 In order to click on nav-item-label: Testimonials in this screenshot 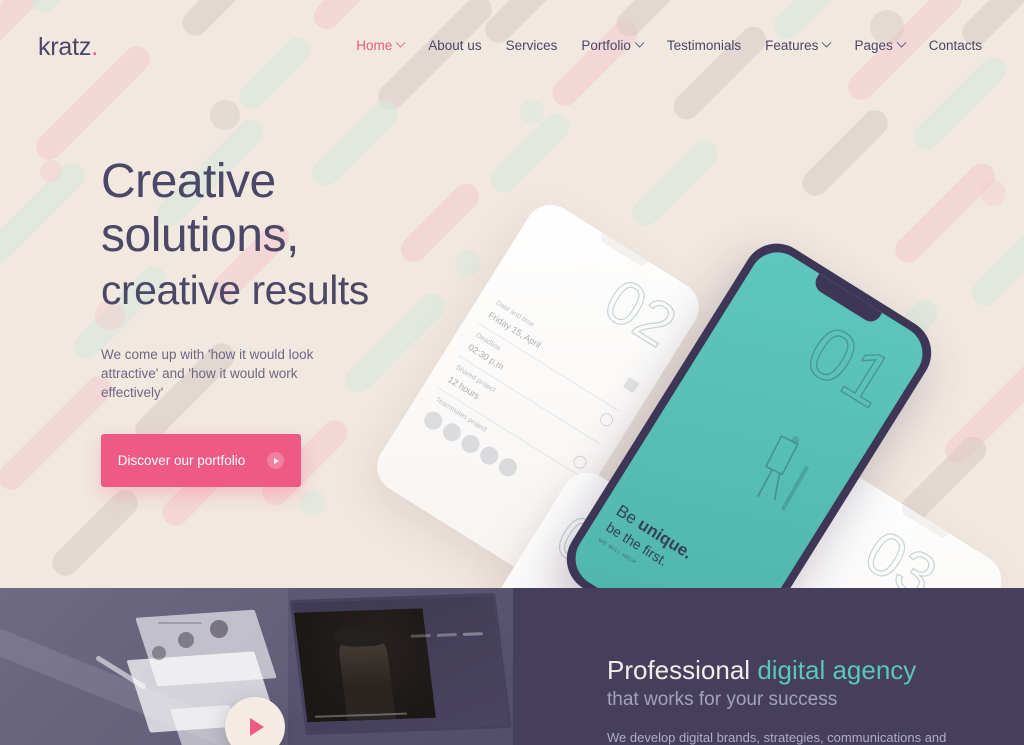, I will do `click(704, 45)`.